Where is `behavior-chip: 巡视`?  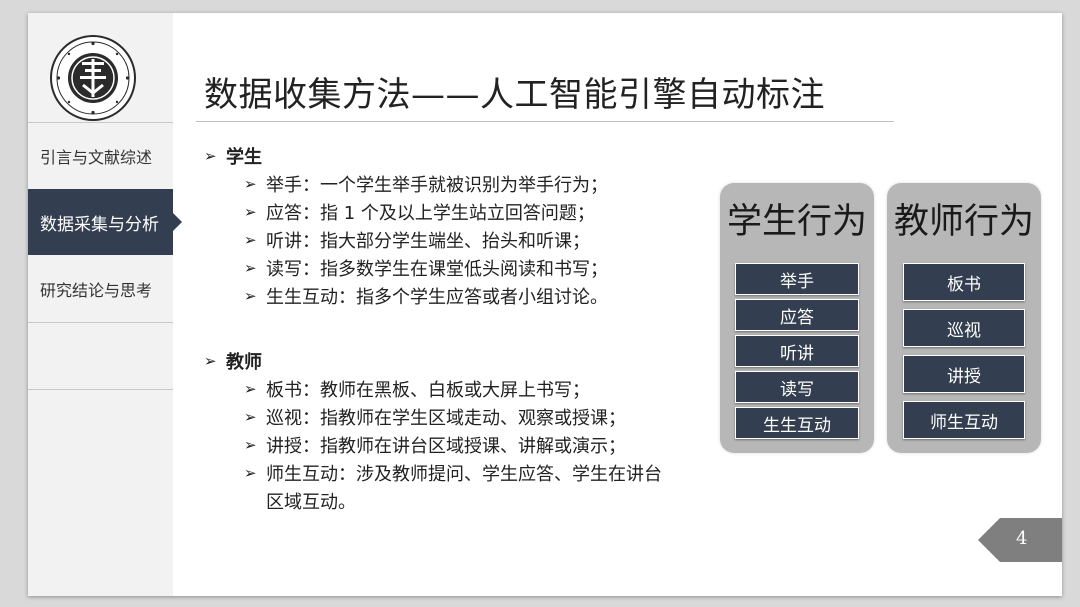 behavior-chip: 巡视 is located at coordinates (964, 328).